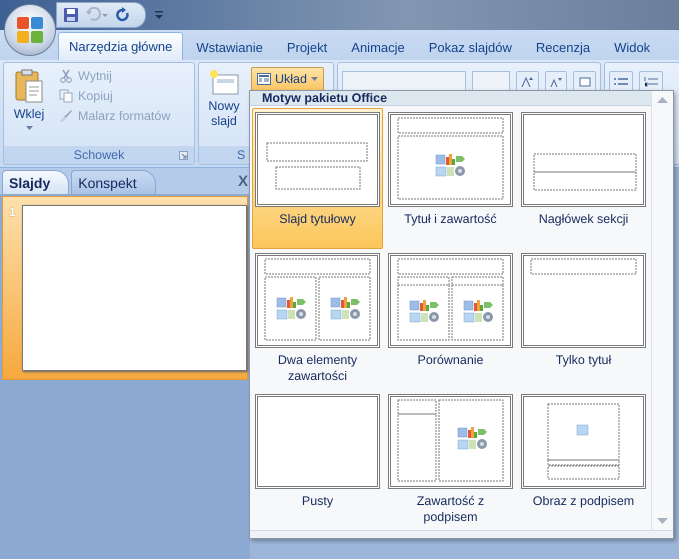  What do you see at coordinates (632, 47) in the screenshot?
I see `ribbon-tab: Widok` at bounding box center [632, 47].